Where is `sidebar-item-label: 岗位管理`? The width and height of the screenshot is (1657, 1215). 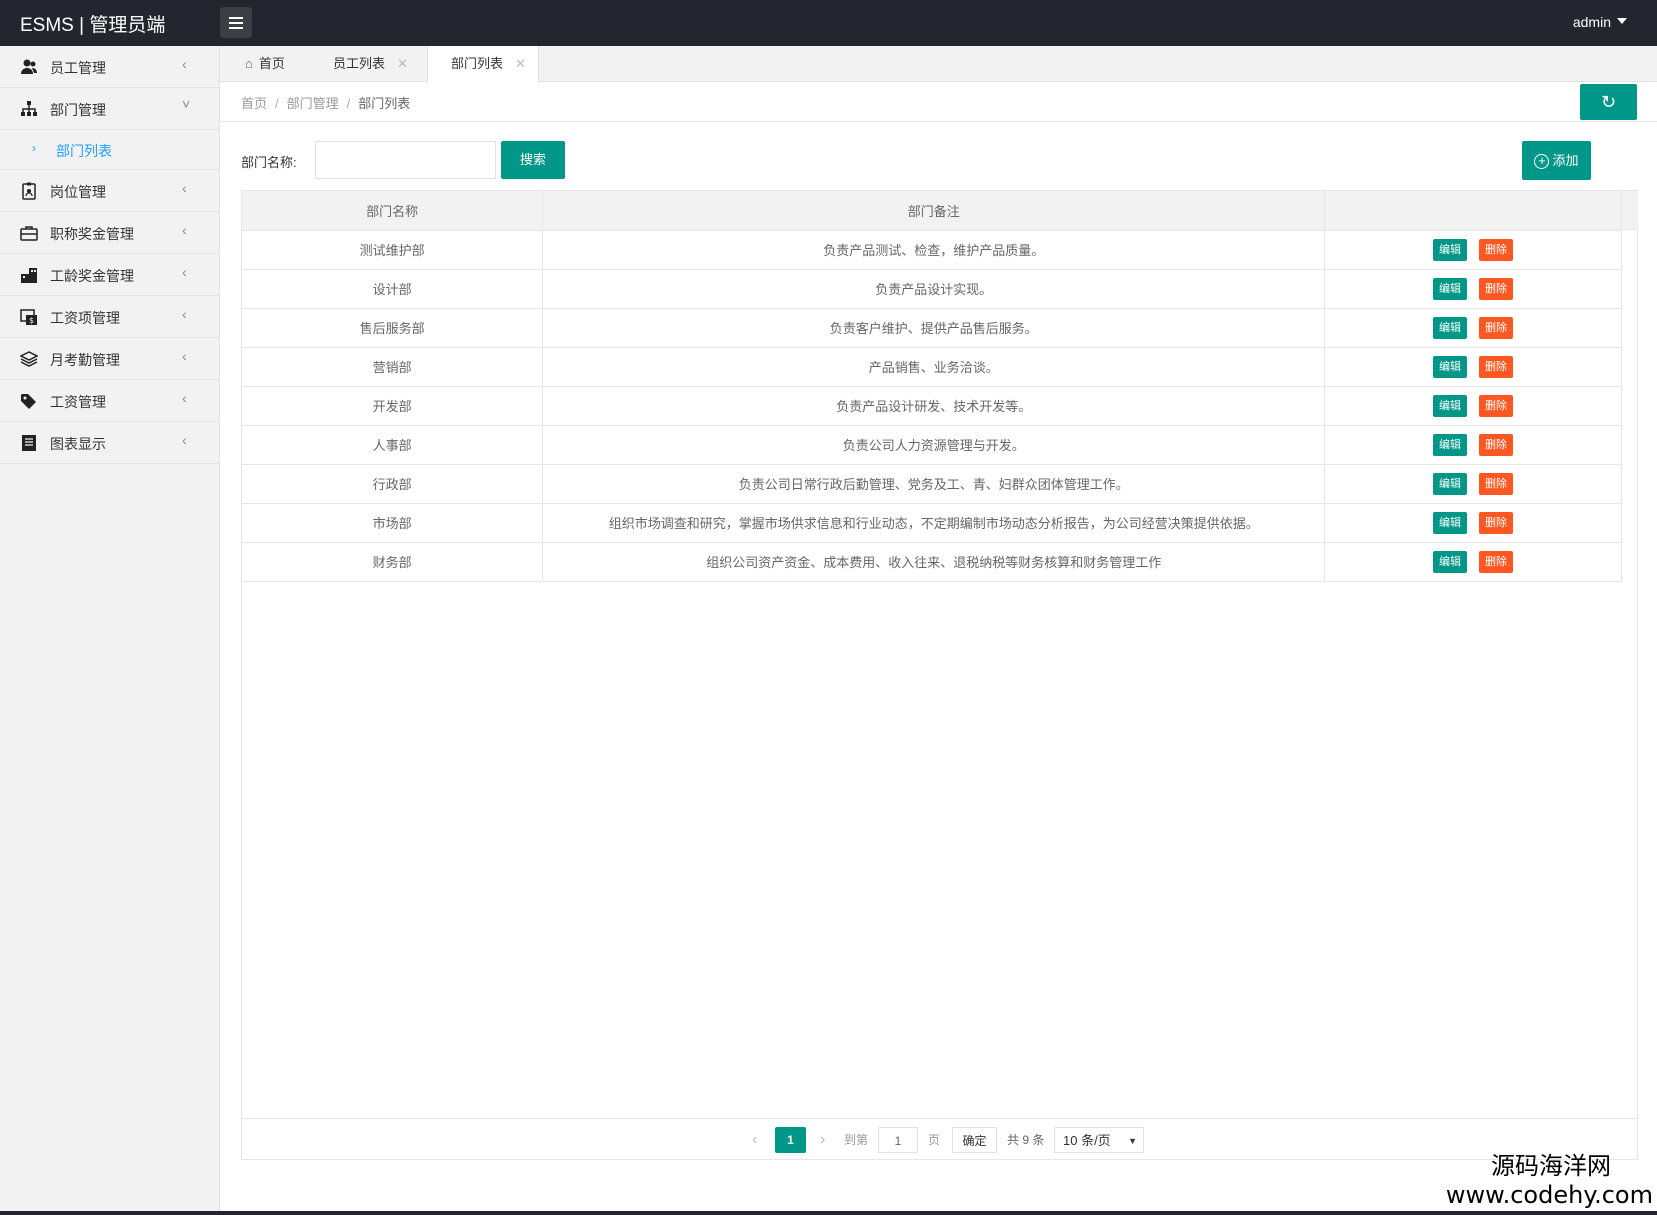 sidebar-item-label: 岗位管理 is located at coordinates (78, 192).